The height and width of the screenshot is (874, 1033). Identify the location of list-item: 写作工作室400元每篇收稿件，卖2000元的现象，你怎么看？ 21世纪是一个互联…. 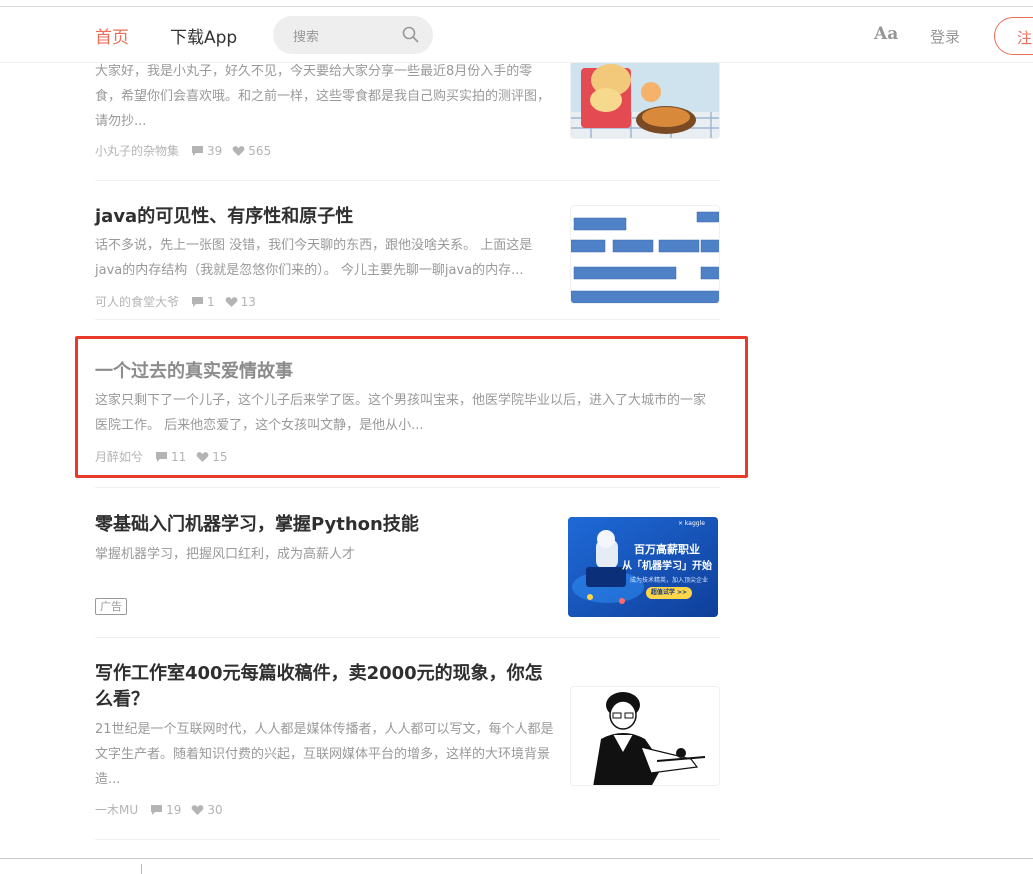
(407, 739).